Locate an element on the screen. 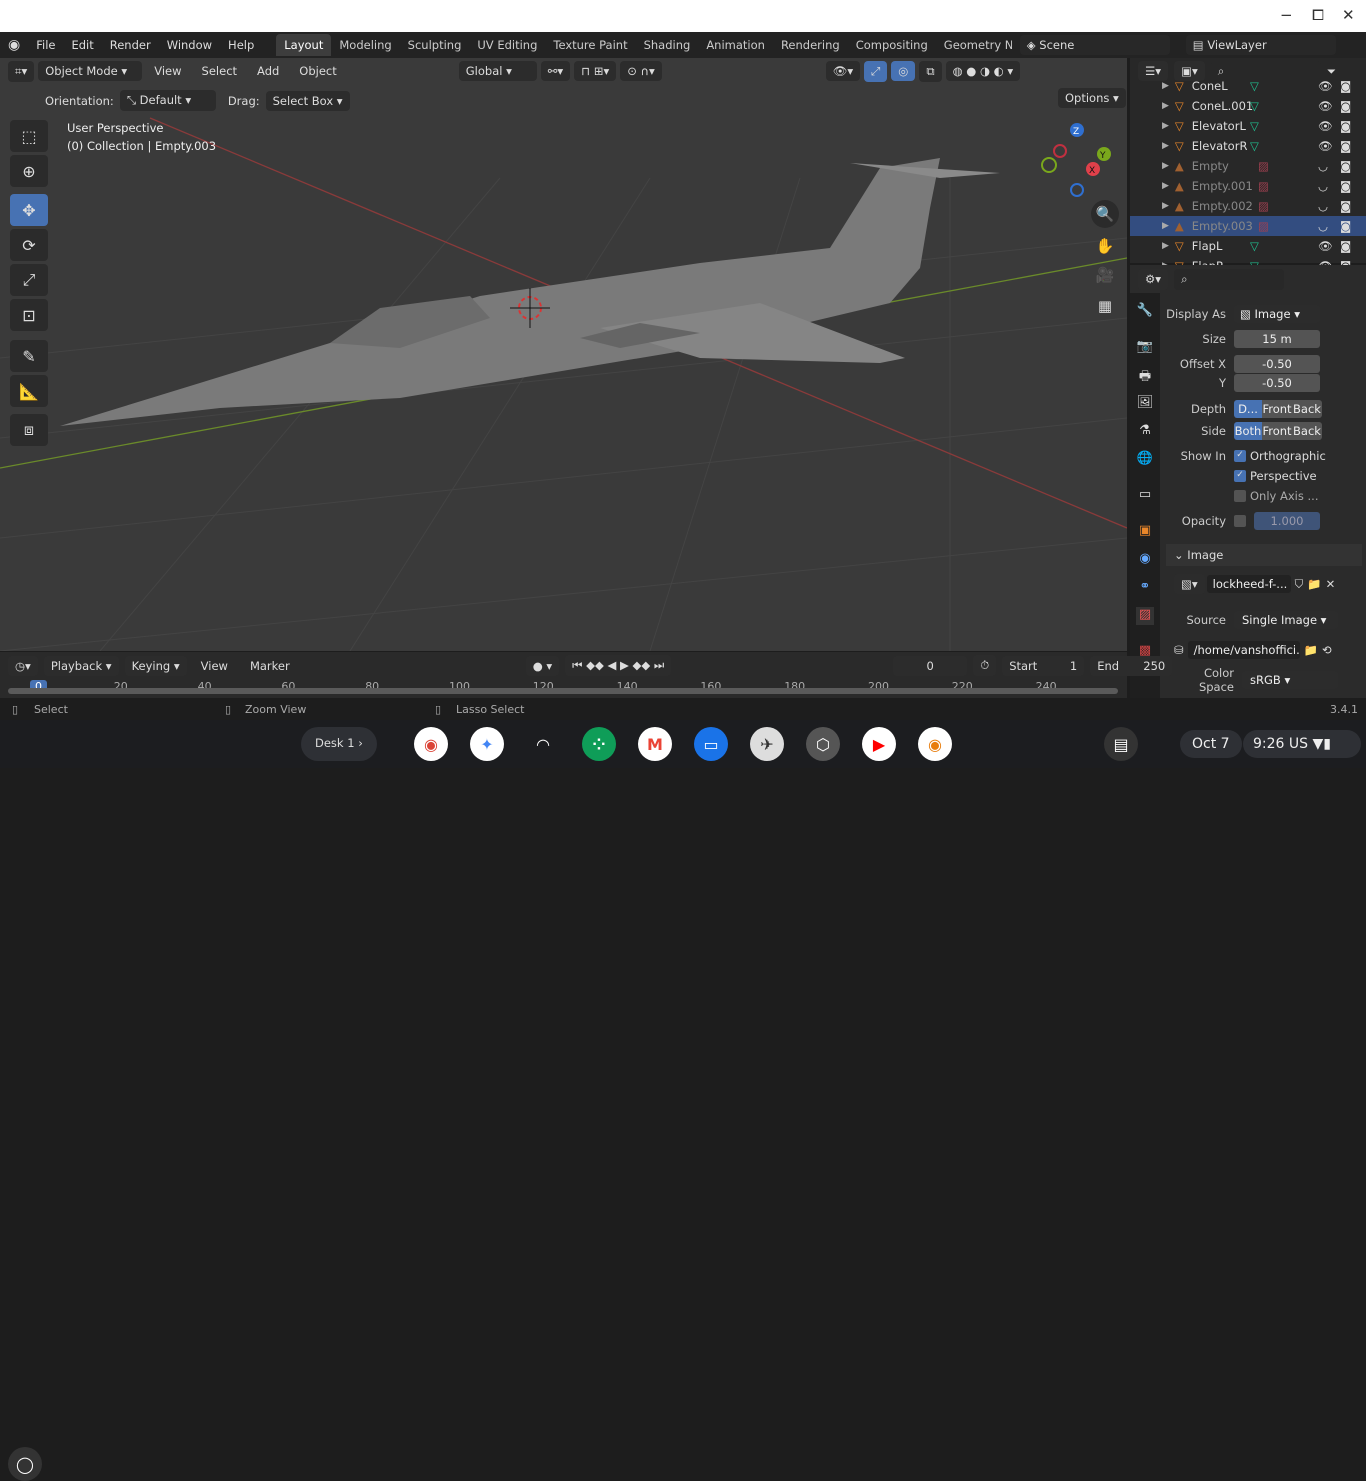  playback-menu: Playback ▾ is located at coordinates (81, 665).